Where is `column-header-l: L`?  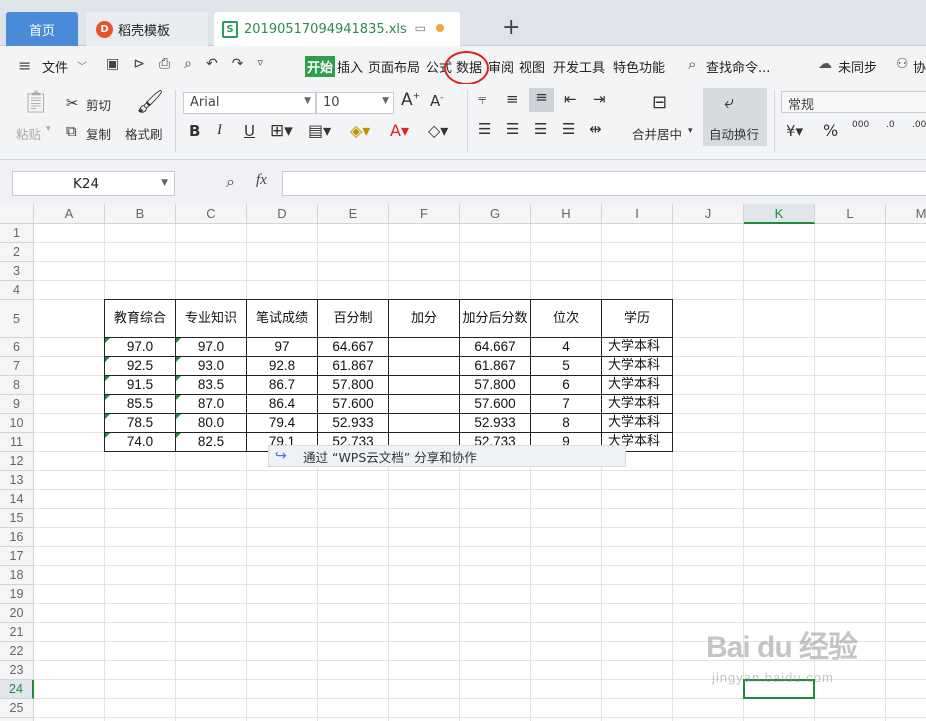
column-header-l: L is located at coordinates (850, 214).